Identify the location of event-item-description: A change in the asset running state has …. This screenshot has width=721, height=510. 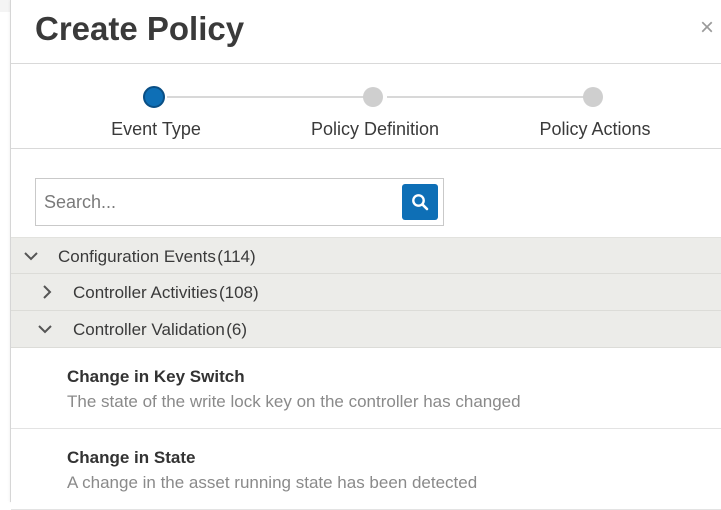
(272, 482).